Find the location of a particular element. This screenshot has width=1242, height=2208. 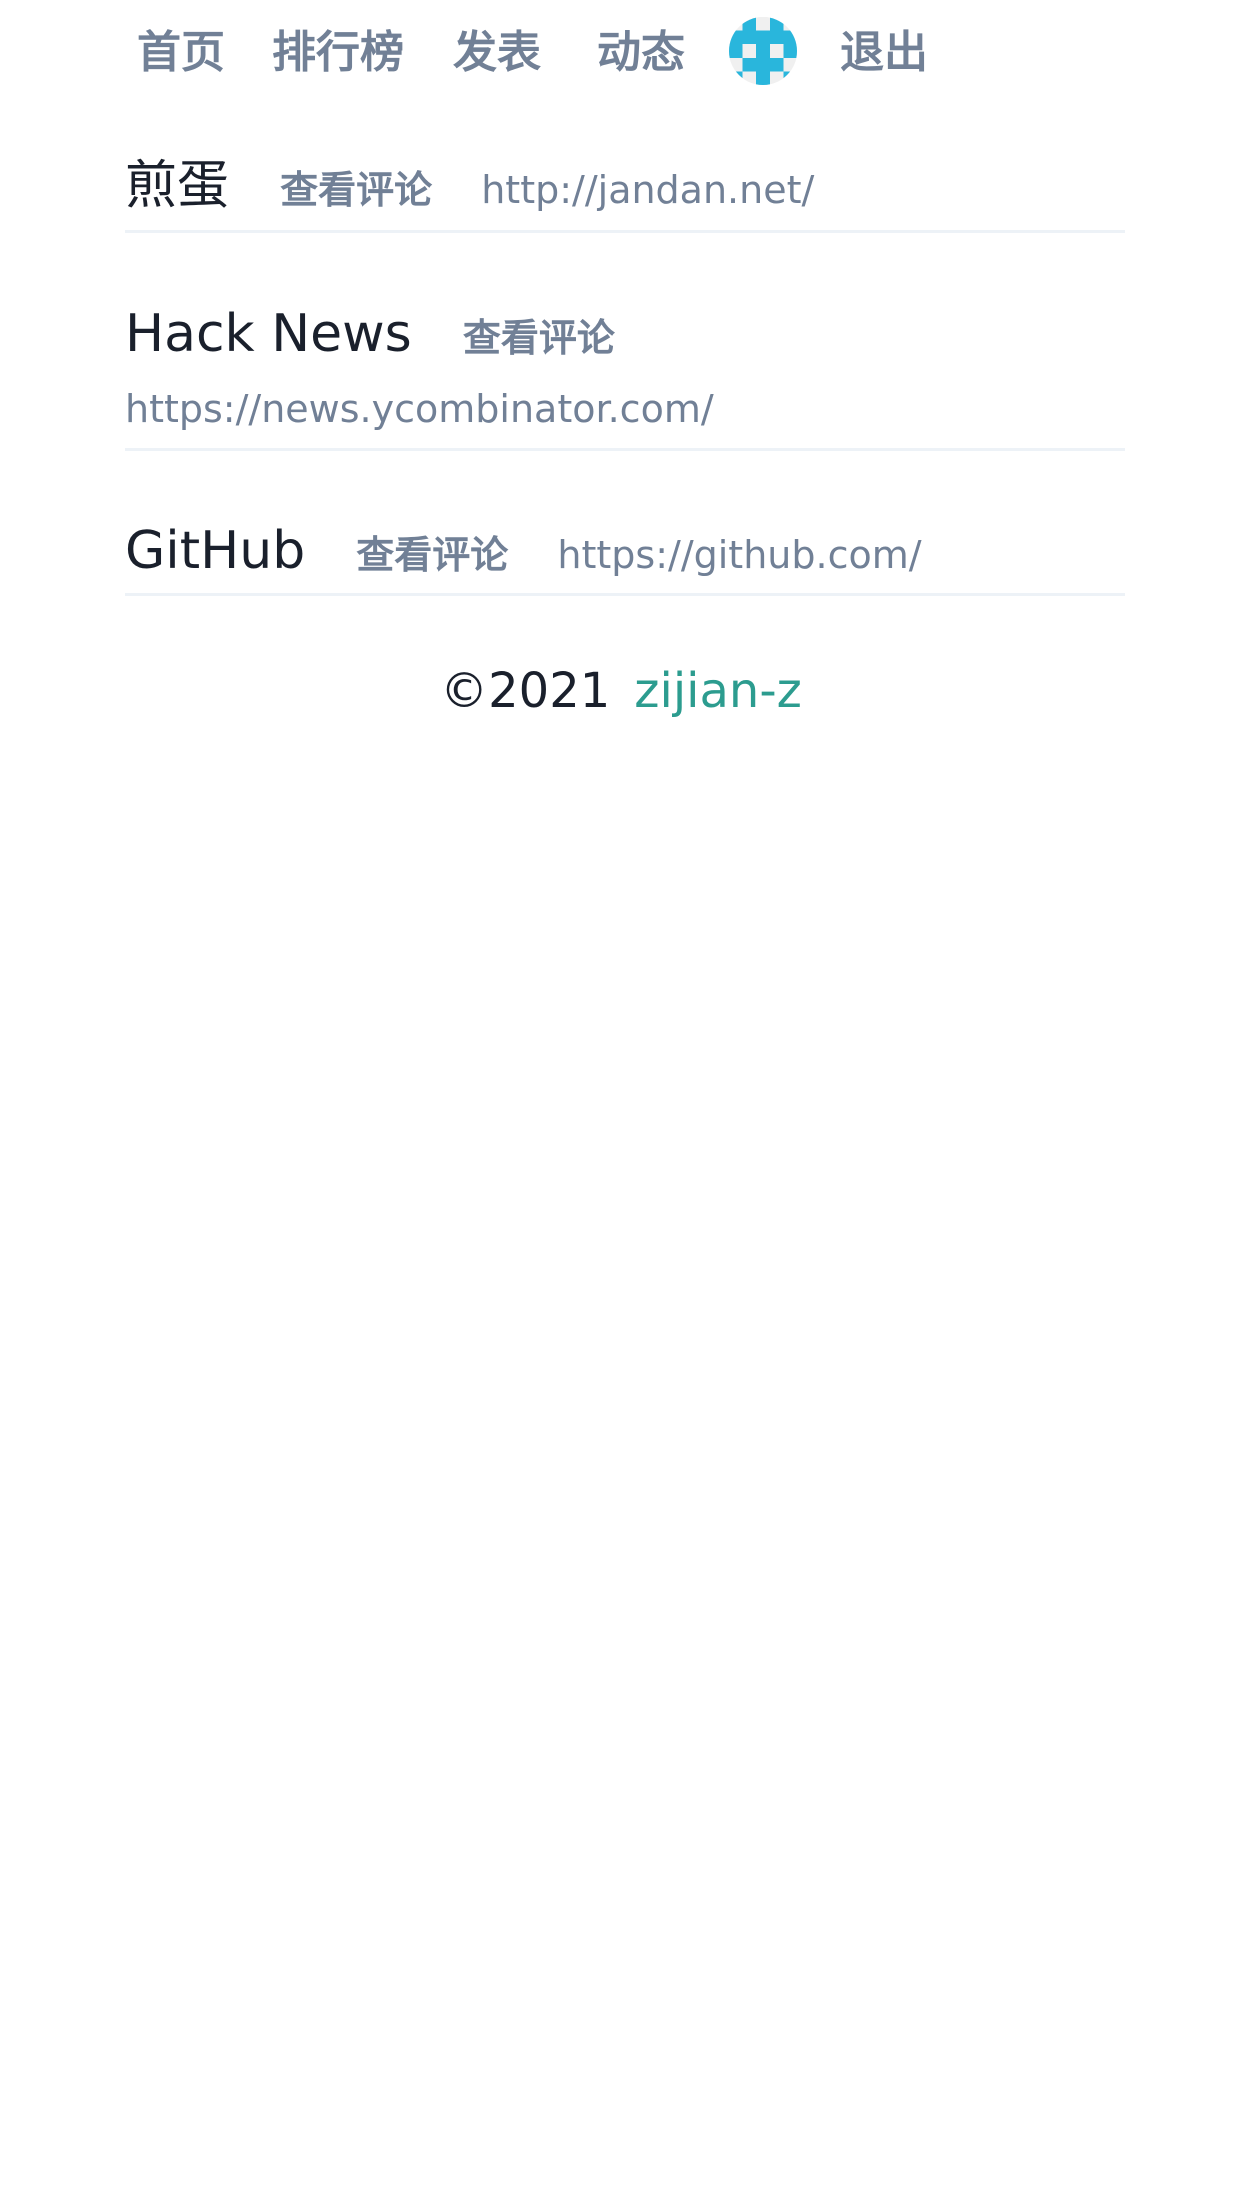

copyright-text: ©2021 is located at coordinates (525, 691).